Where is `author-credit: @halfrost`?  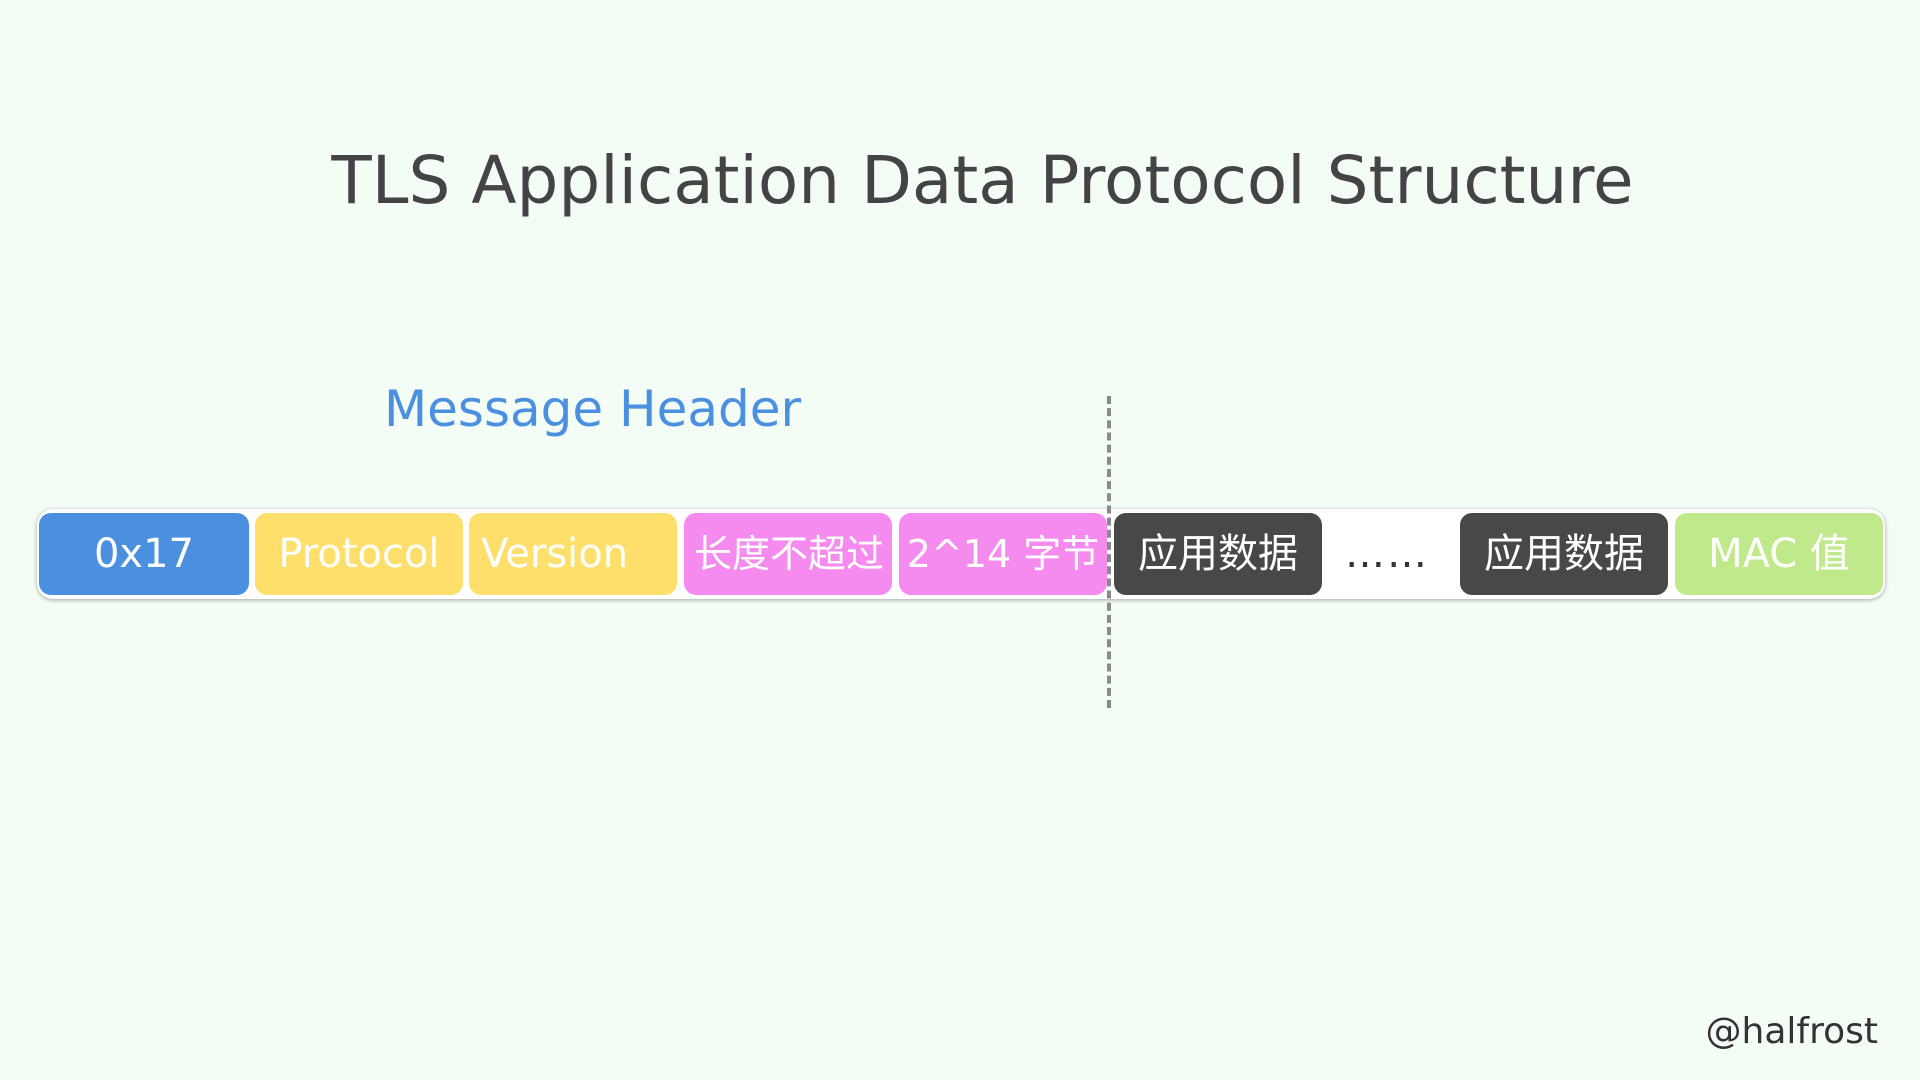 author-credit: @halfrost is located at coordinates (1791, 1031).